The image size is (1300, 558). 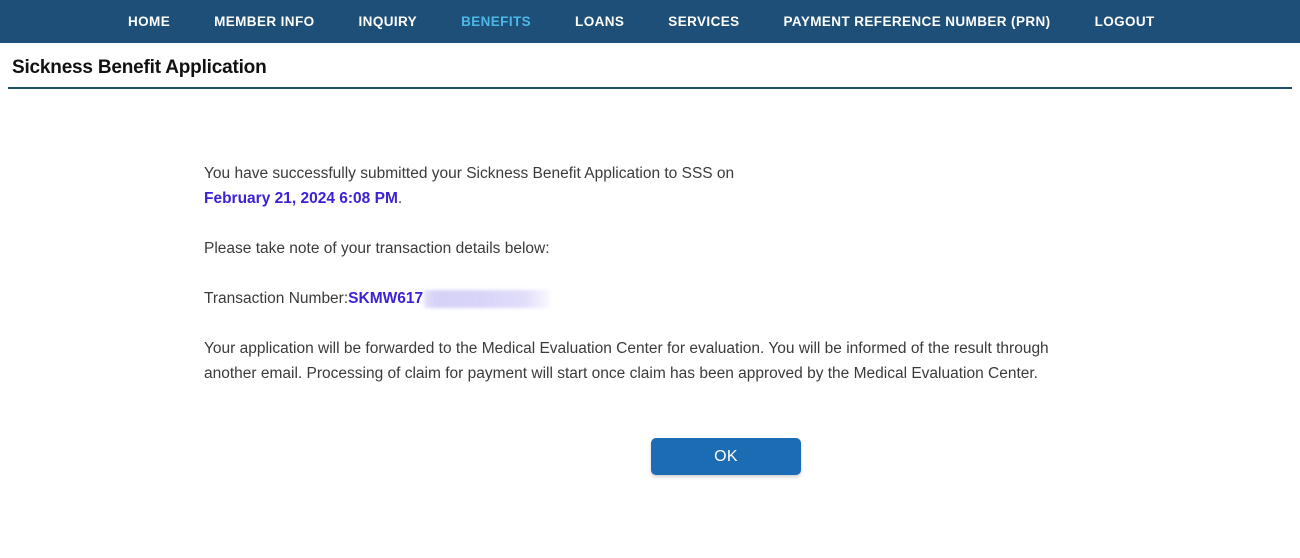 I want to click on nav-item-services: SERVICES, so click(x=703, y=21).